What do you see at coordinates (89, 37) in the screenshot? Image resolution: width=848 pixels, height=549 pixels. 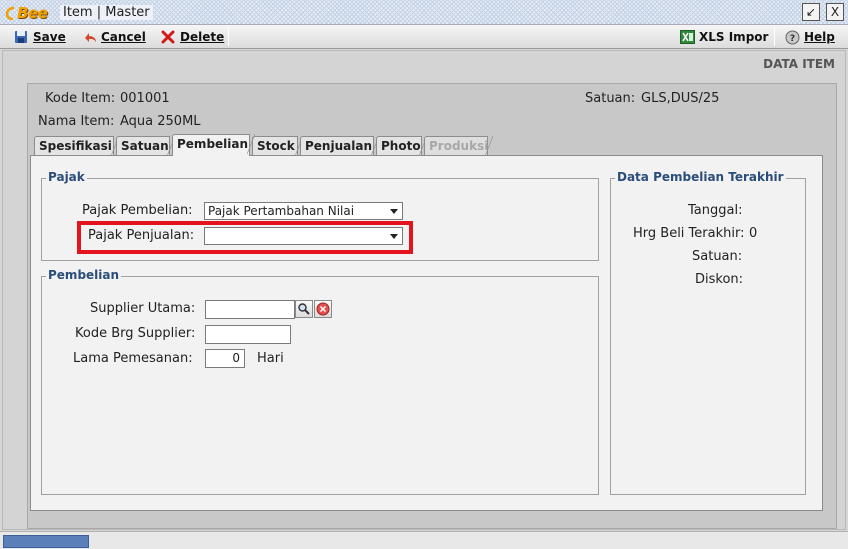 I see `cancel-icon` at bounding box center [89, 37].